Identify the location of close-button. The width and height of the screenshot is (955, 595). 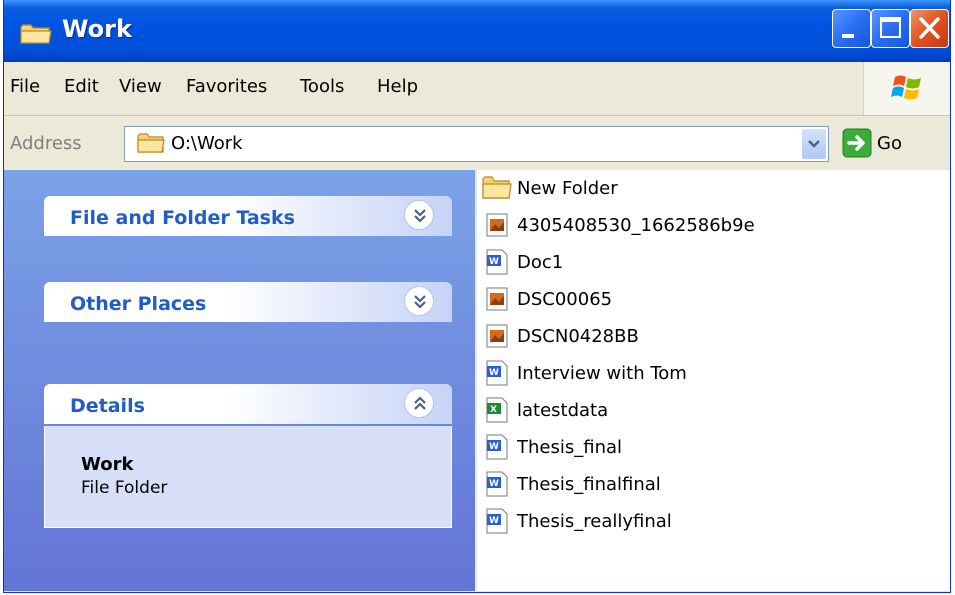
(929, 28).